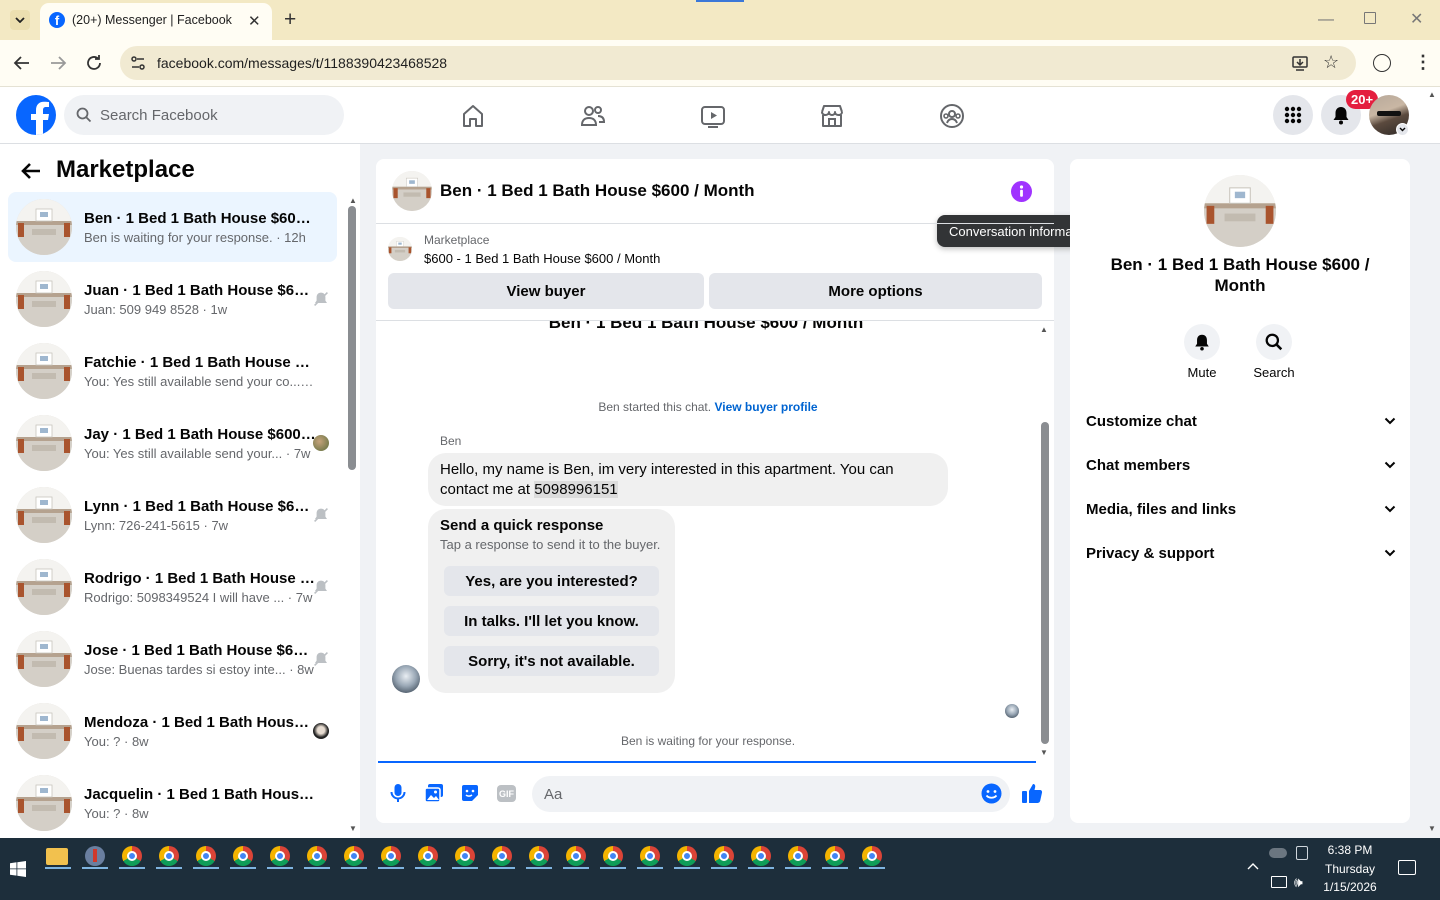 Image resolution: width=1440 pixels, height=900 pixels. I want to click on mute-button, so click(1202, 342).